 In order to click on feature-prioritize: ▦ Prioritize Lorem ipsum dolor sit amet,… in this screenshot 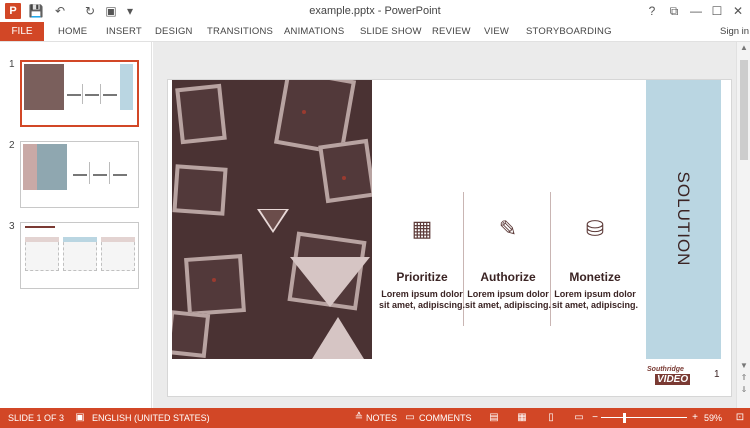, I will do `click(422, 262)`.